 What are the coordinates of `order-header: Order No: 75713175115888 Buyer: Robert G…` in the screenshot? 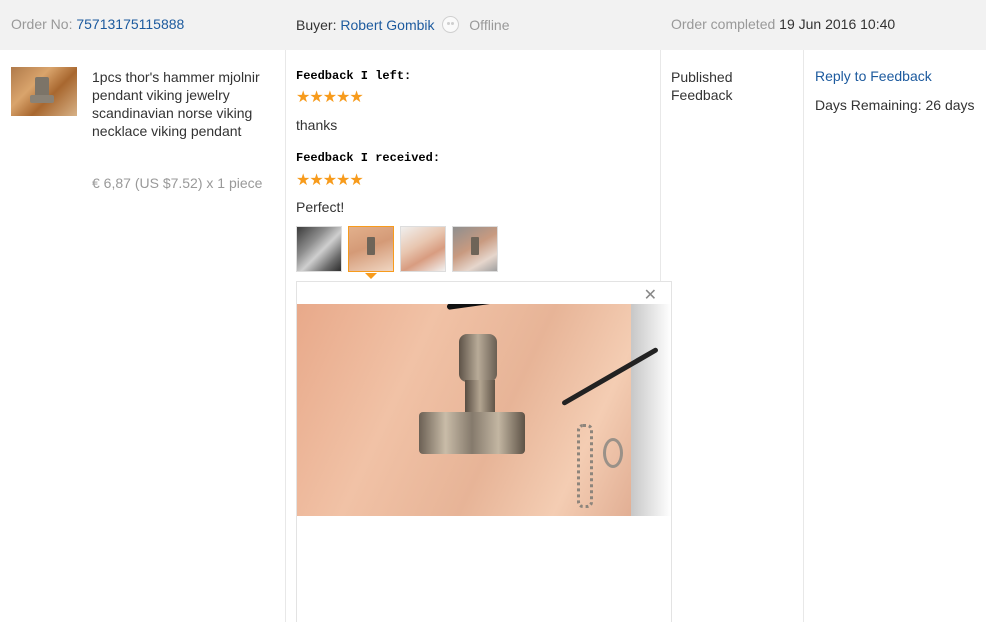 It's located at (493, 25).